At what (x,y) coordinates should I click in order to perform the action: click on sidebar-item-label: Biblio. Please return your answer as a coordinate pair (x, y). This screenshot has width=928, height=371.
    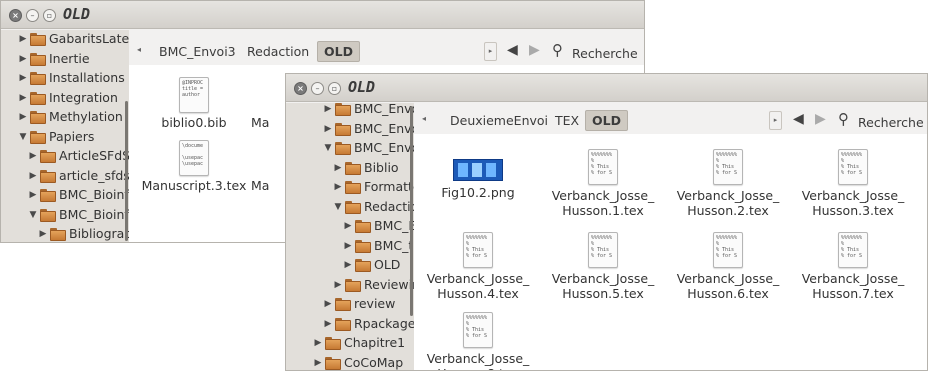
    Looking at the image, I should click on (381, 167).